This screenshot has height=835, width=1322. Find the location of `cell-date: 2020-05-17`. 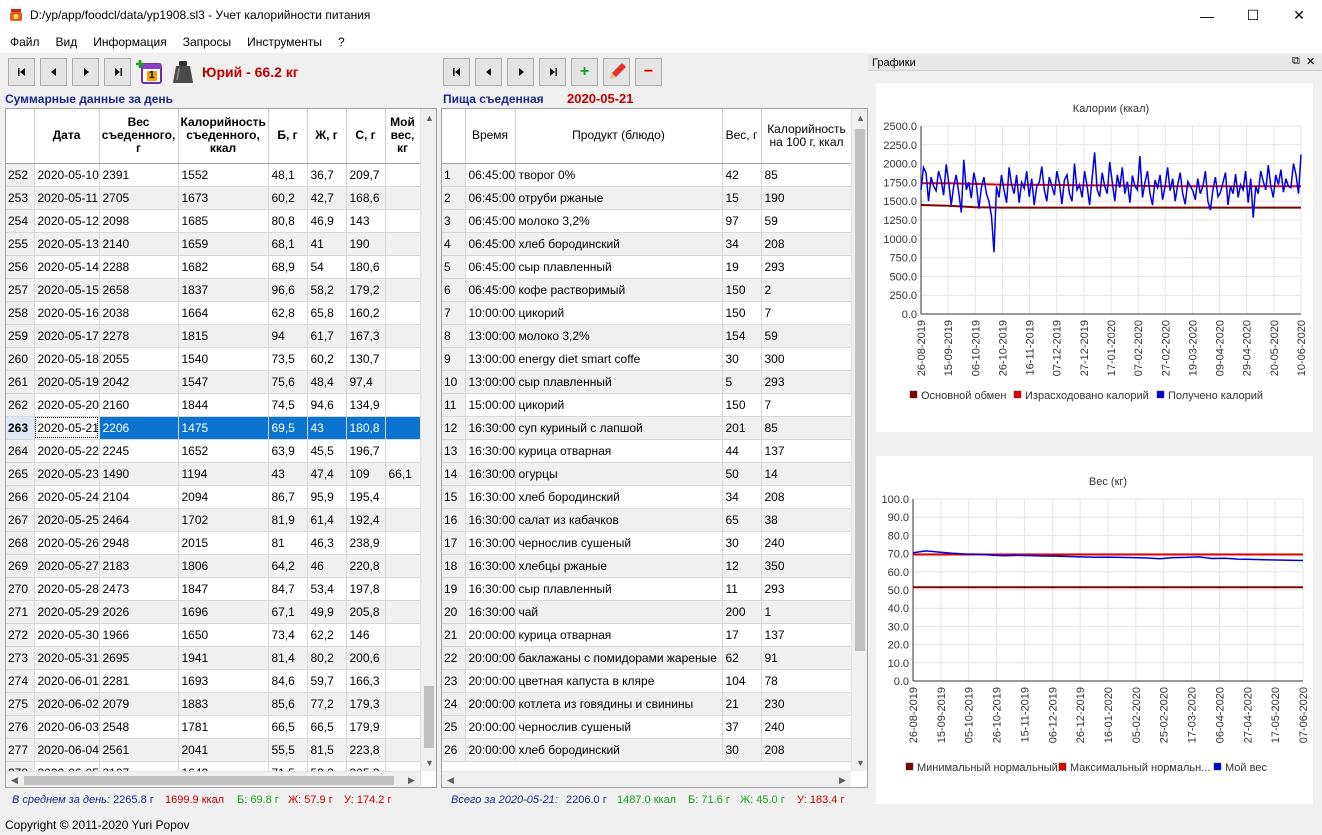

cell-date: 2020-05-17 is located at coordinates (67, 336).